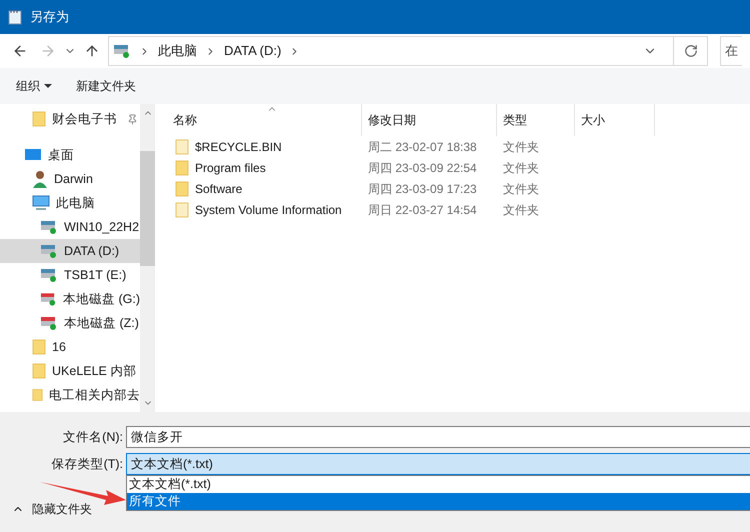  Describe the element at coordinates (92, 51) in the screenshot. I see `up-icon` at that location.